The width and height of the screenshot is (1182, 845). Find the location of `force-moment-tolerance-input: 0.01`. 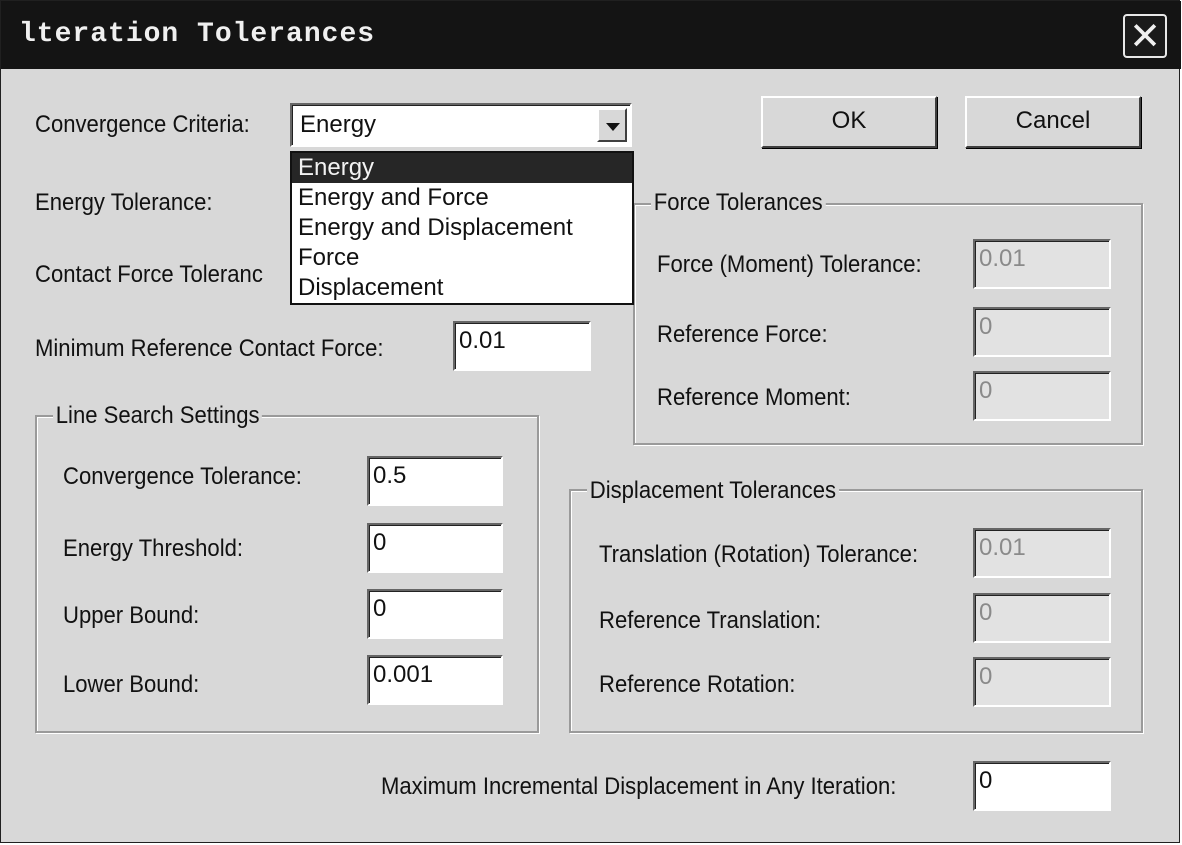

force-moment-tolerance-input: 0.01 is located at coordinates (1042, 264).